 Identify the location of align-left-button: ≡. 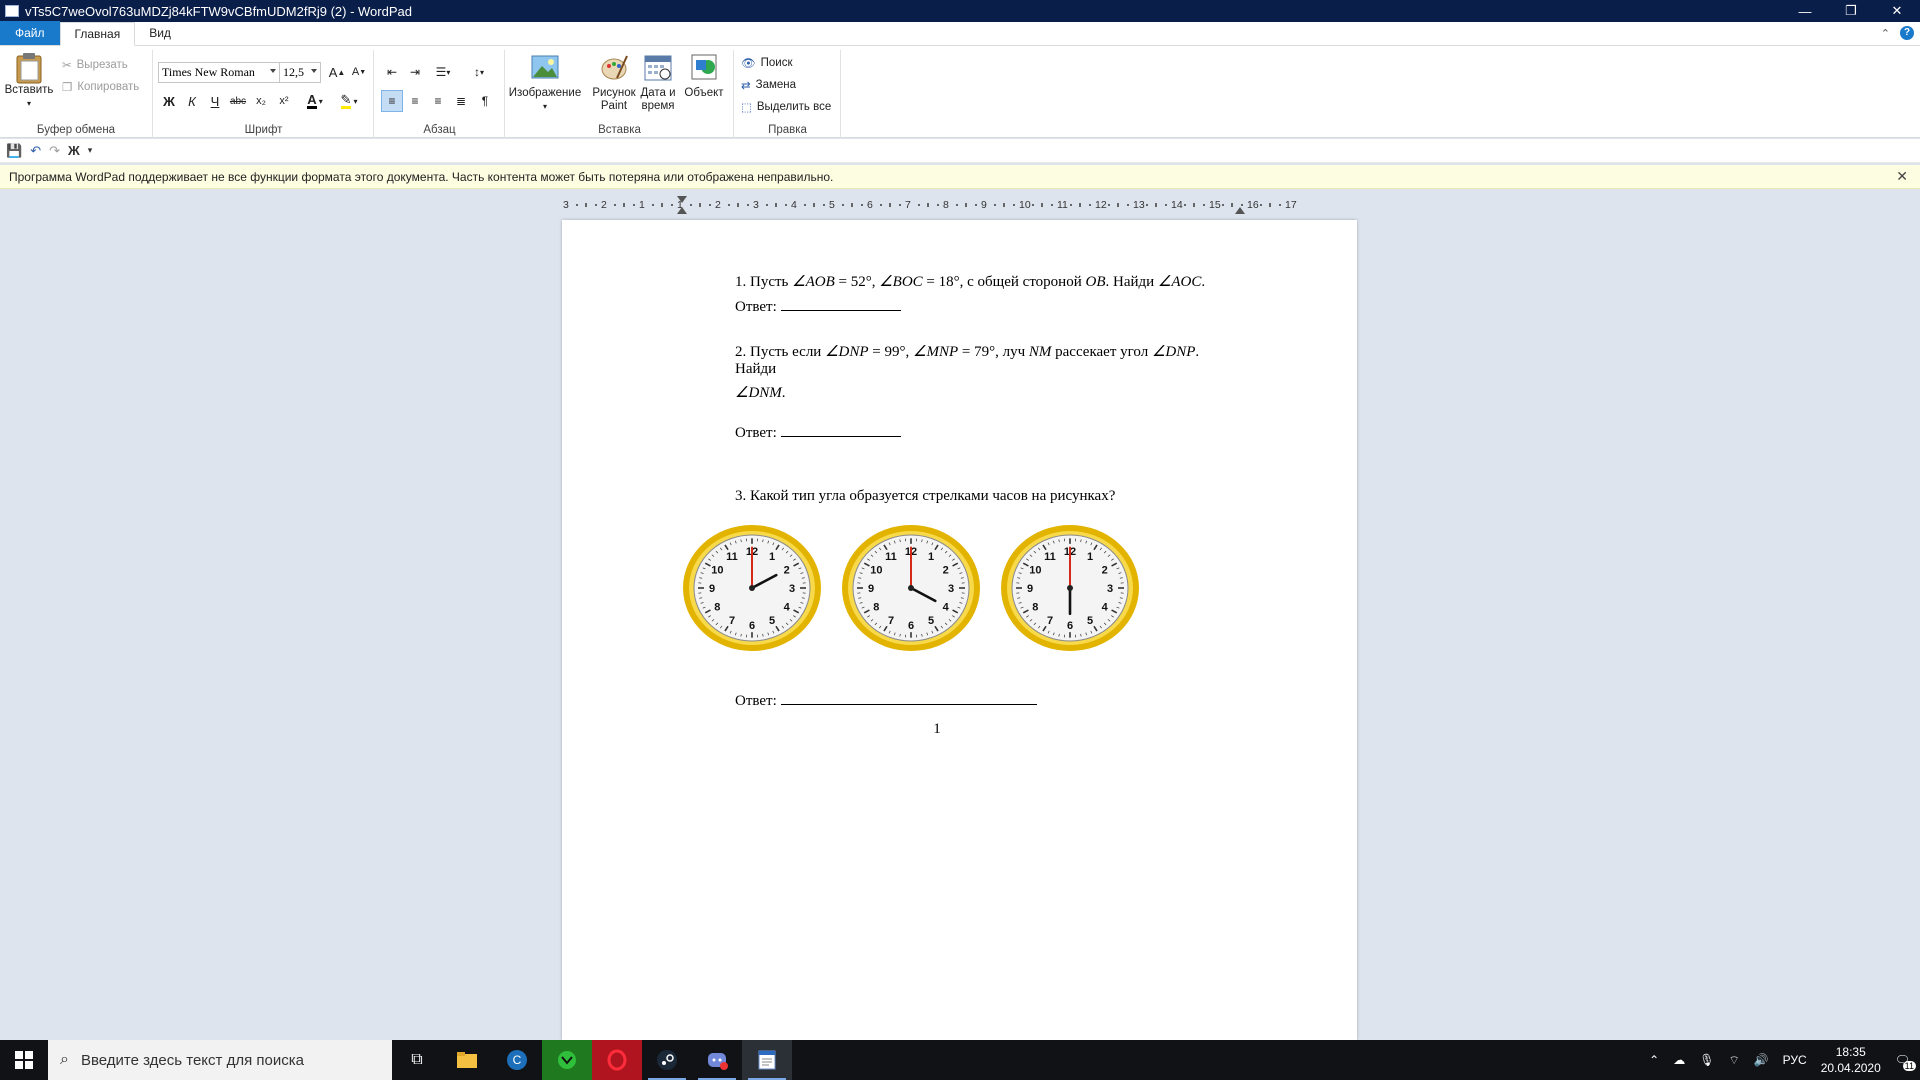
(392, 101).